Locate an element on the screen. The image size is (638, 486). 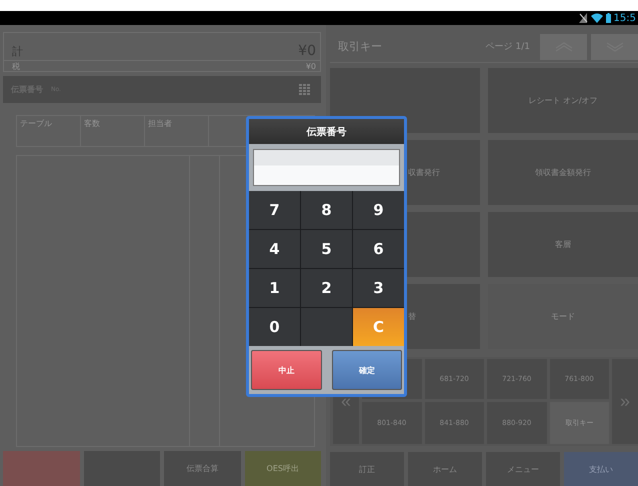
status-time: 15:5 is located at coordinates (625, 18).